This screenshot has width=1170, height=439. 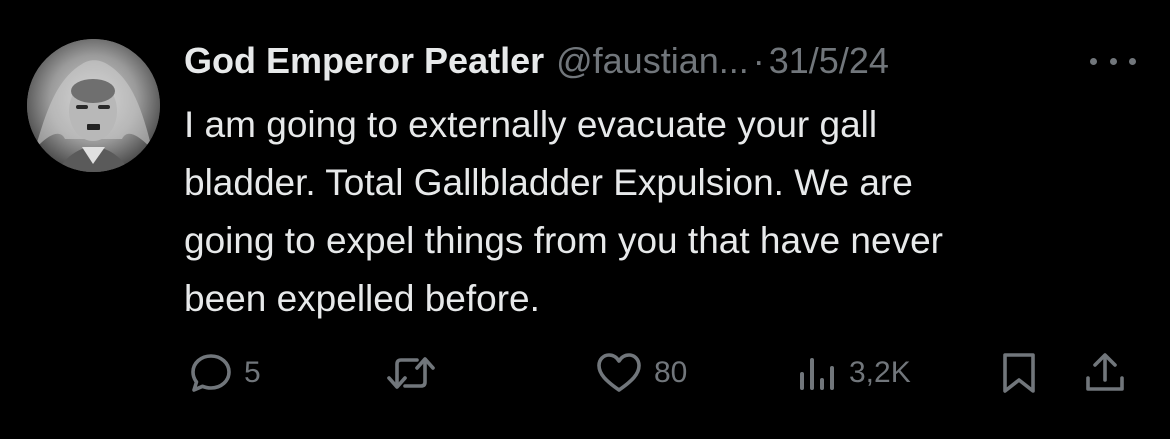 I want to click on author-display-name: God Emperor Peatler, so click(x=364, y=61).